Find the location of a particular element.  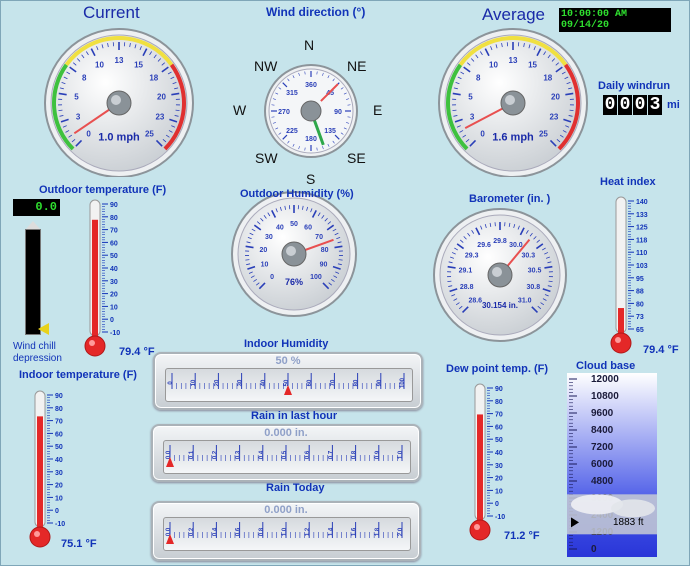

windrun-label: Daily windrun is located at coordinates (634, 86).